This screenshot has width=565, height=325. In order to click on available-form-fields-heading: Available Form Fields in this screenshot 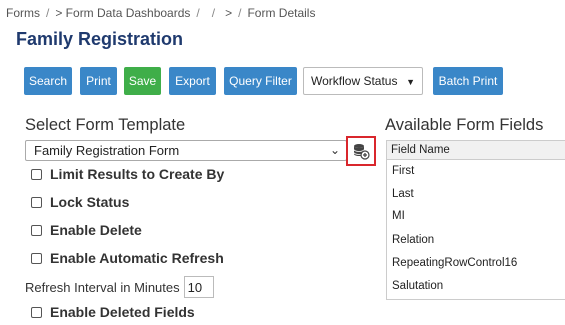, I will do `click(464, 125)`.